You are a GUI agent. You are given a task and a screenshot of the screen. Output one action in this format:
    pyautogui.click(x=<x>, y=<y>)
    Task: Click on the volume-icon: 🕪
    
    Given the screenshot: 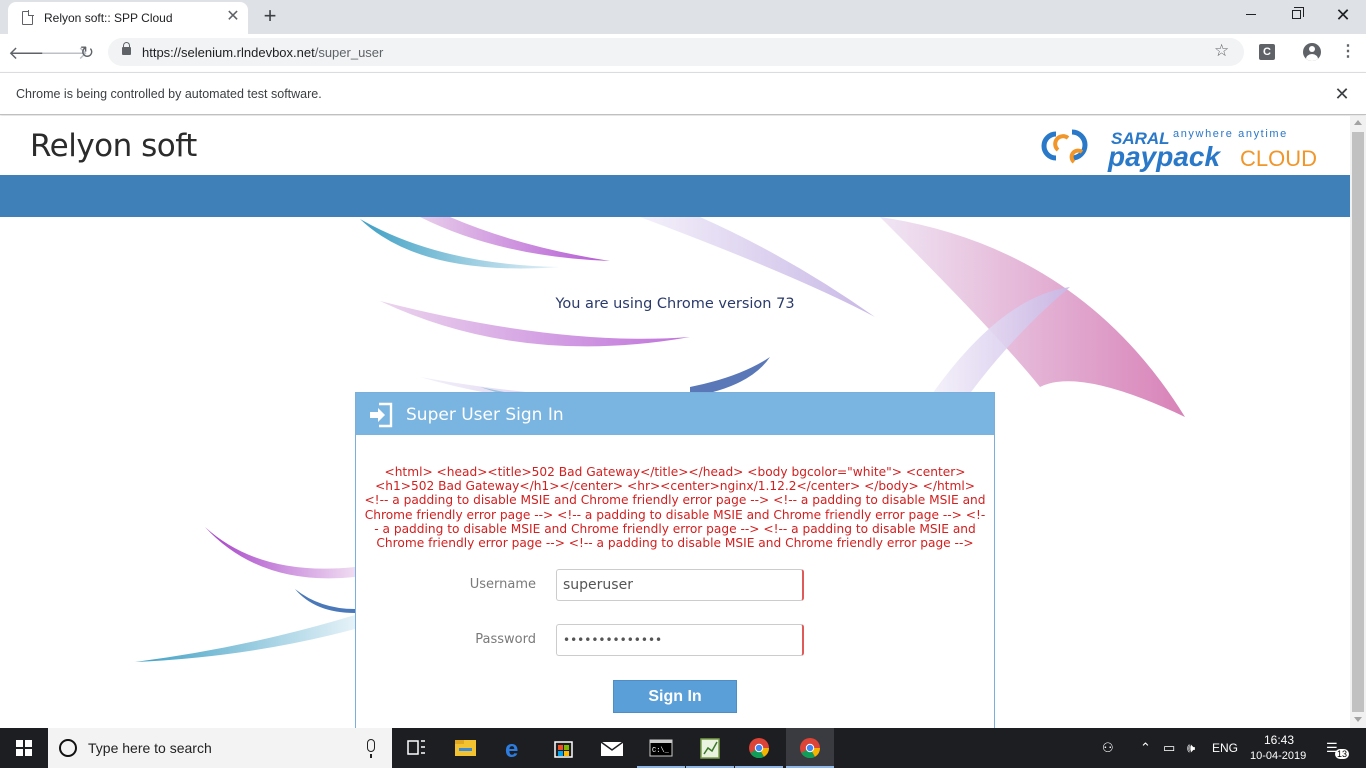 What is the action you would take?
    pyautogui.click(x=1191, y=748)
    